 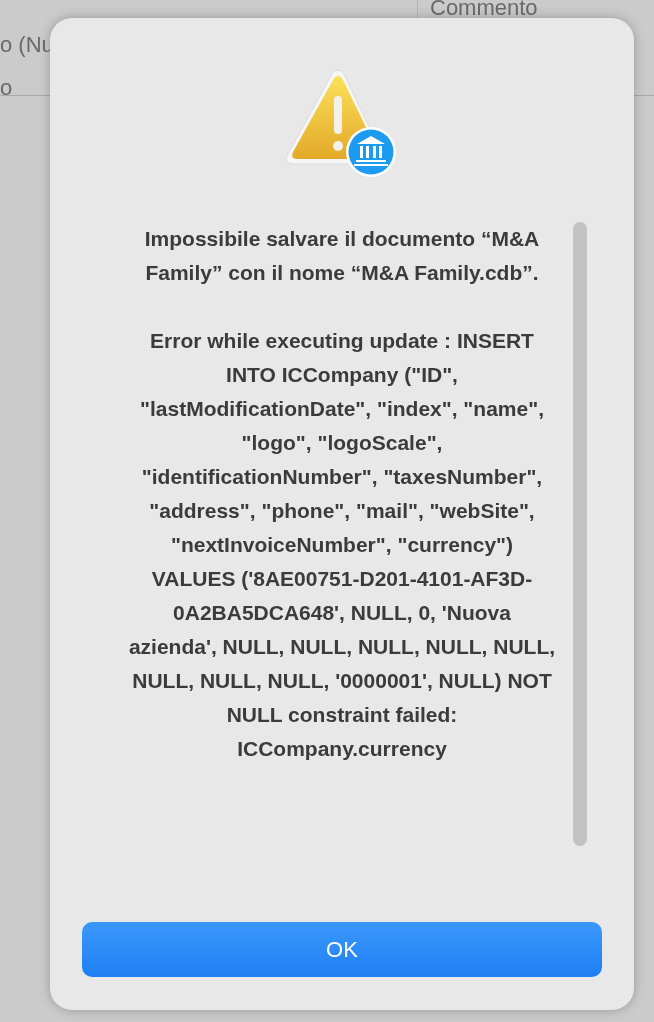 I want to click on column-header: Commento, so click(x=484, y=10).